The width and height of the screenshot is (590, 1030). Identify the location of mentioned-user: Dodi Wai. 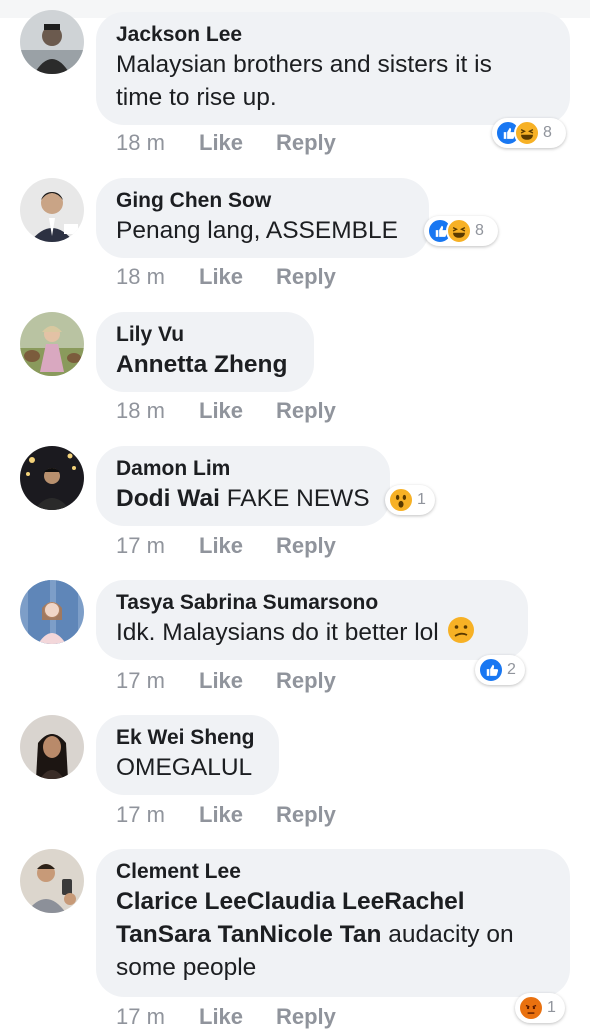
(168, 498).